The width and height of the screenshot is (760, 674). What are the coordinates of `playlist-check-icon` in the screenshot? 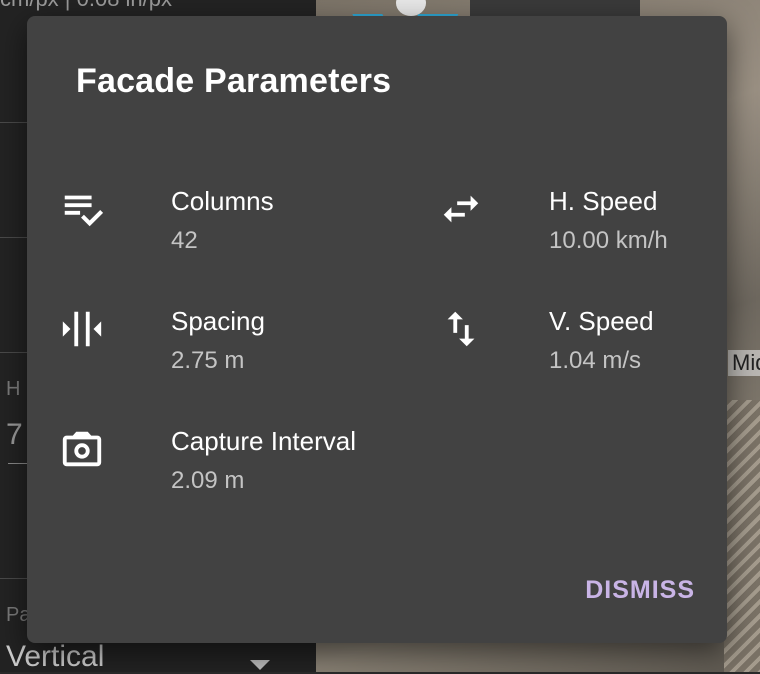 It's located at (84, 211).